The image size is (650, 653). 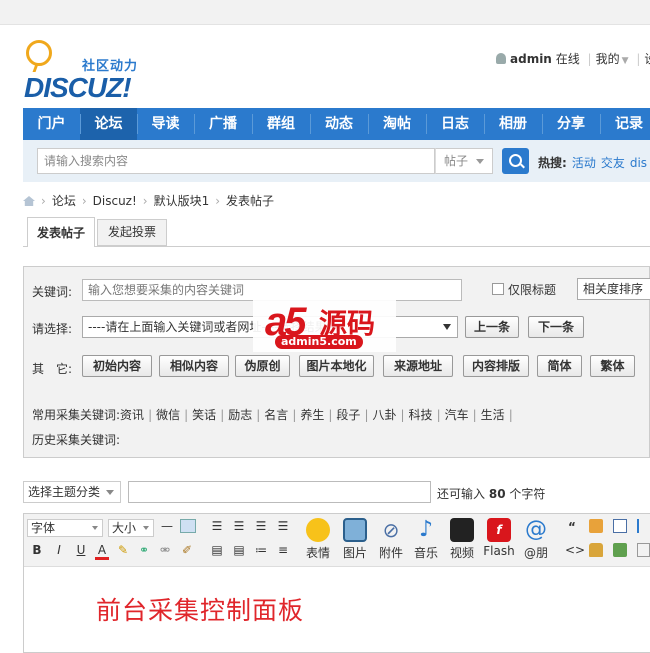 What do you see at coordinates (182, 201) in the screenshot?
I see `breadcrumb-item: 默认版块1` at bounding box center [182, 201].